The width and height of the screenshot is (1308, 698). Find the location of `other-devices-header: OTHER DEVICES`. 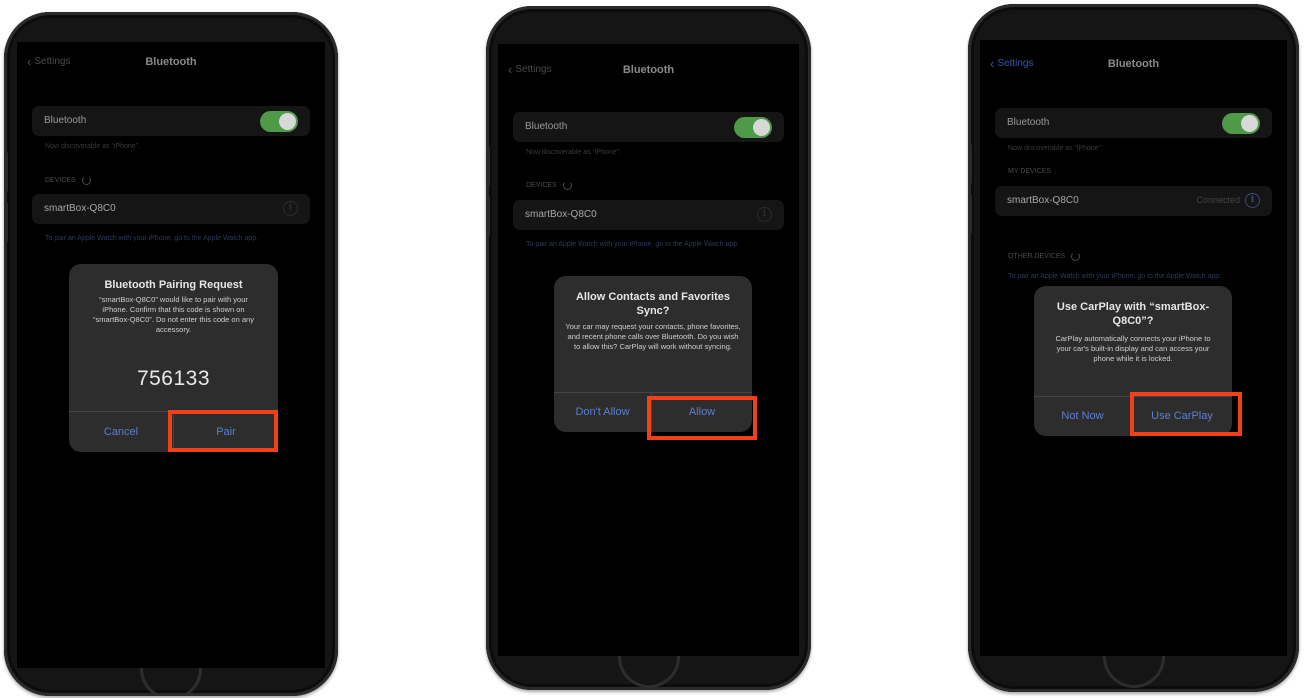

other-devices-header: OTHER DEVICES is located at coordinates (1044, 256).